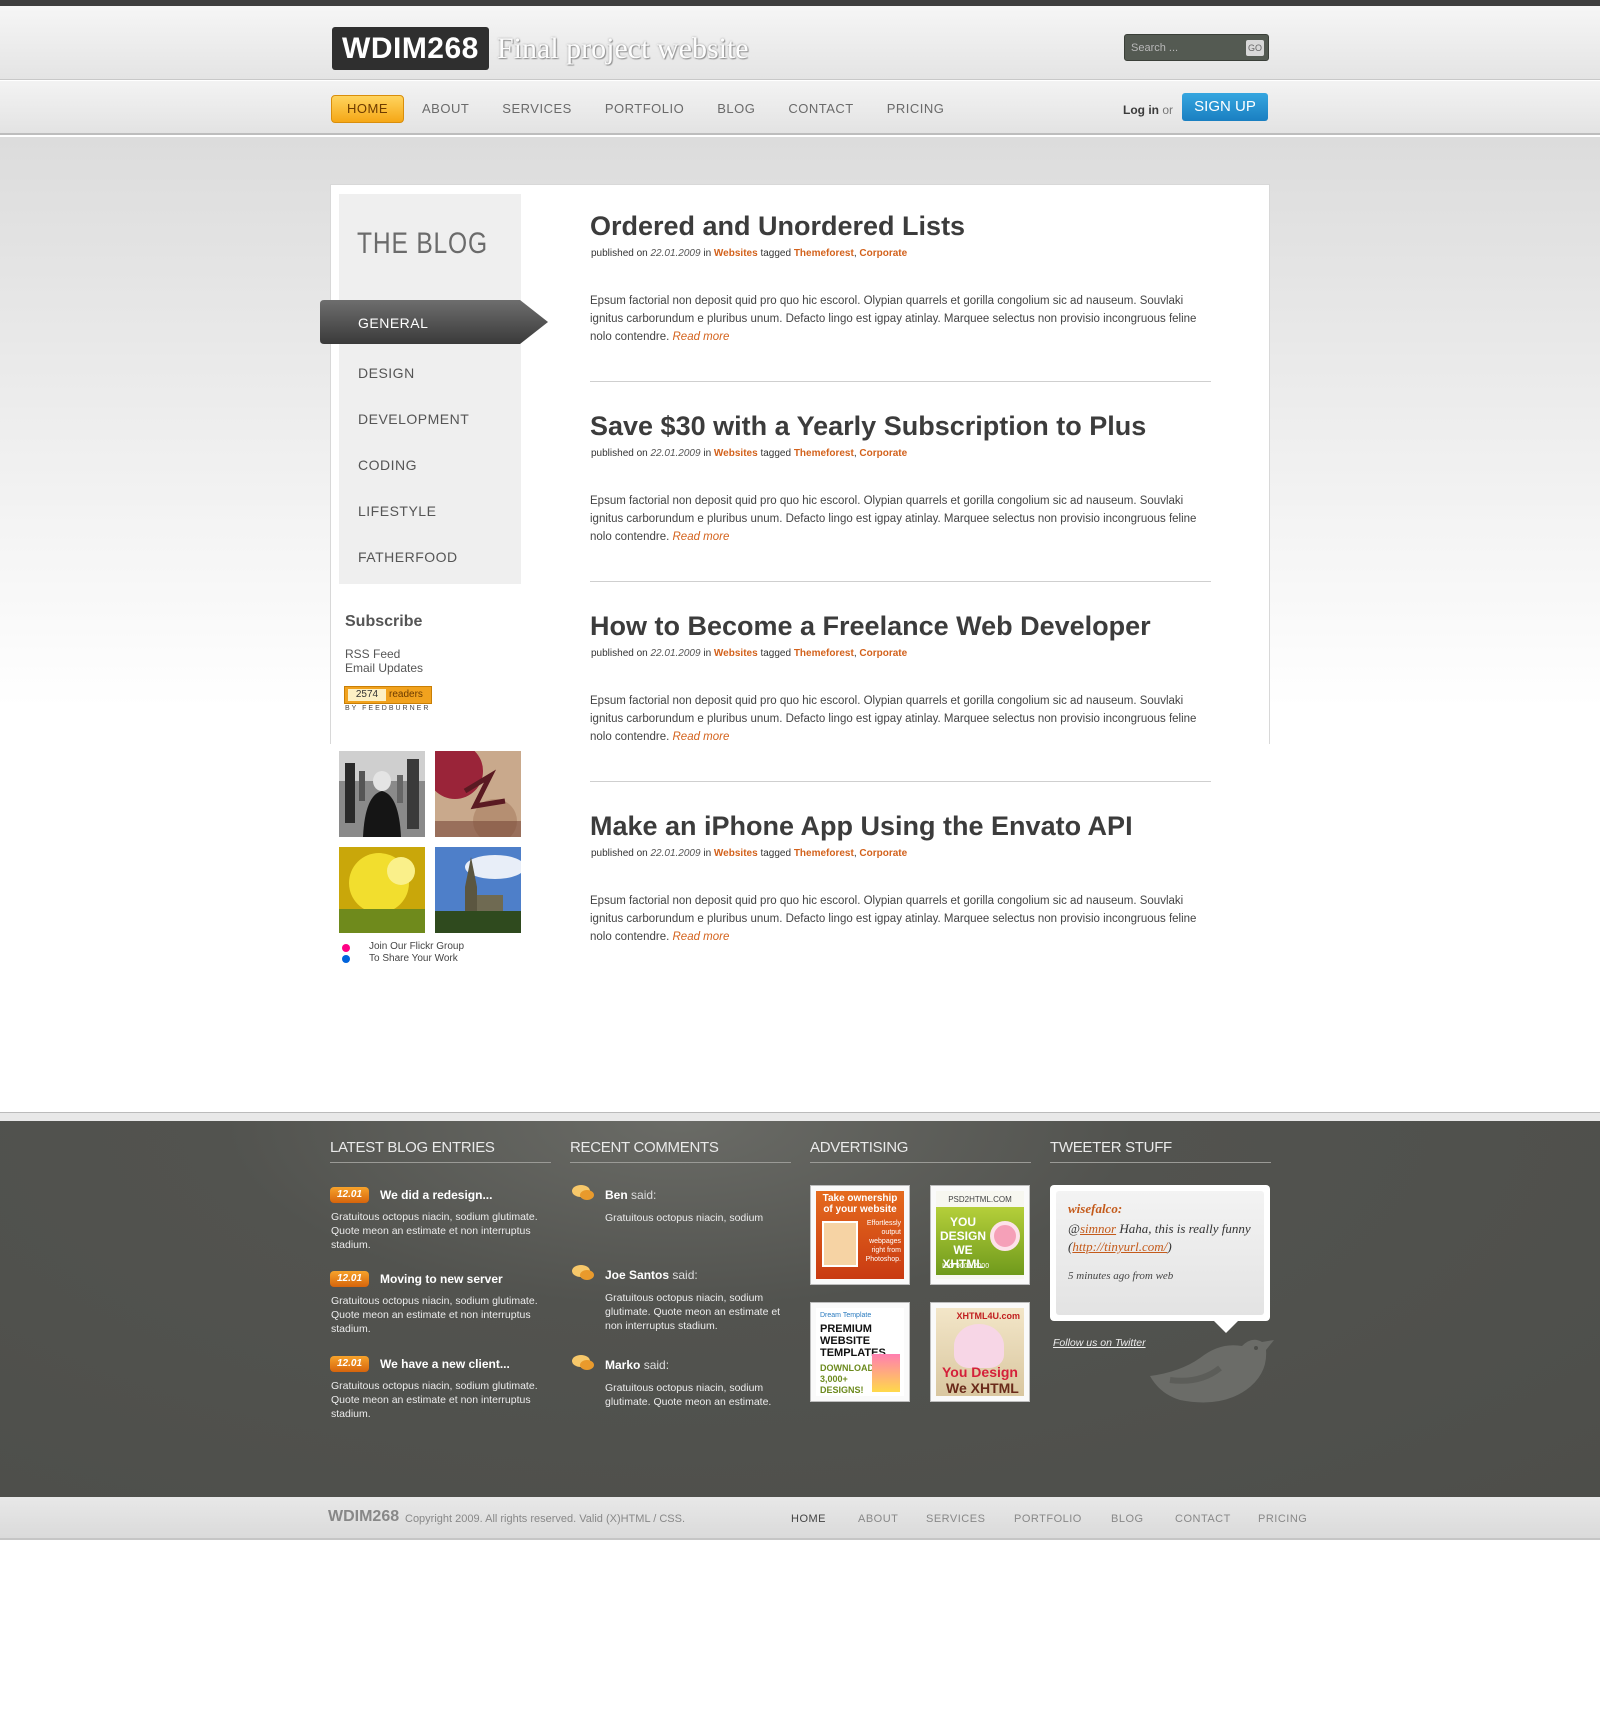  Describe the element at coordinates (637, 1275) in the screenshot. I see `comment-author-name: Joe Santos` at that location.